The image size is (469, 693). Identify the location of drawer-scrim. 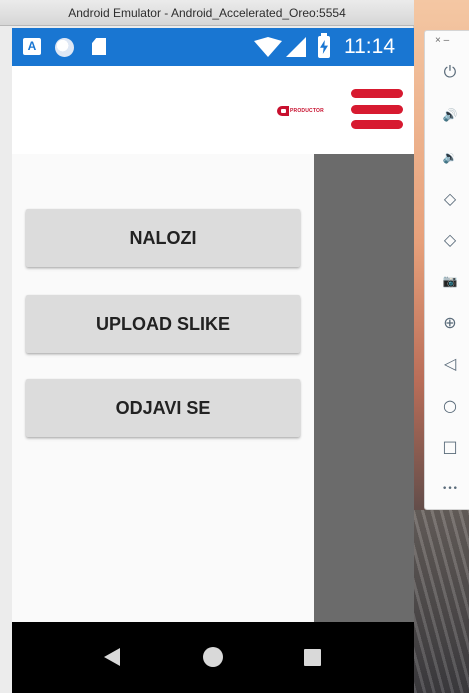
(364, 388).